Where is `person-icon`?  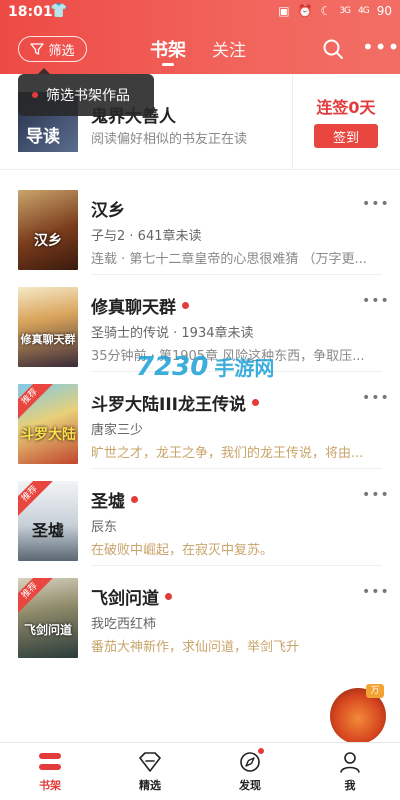
person-icon is located at coordinates (350, 762).